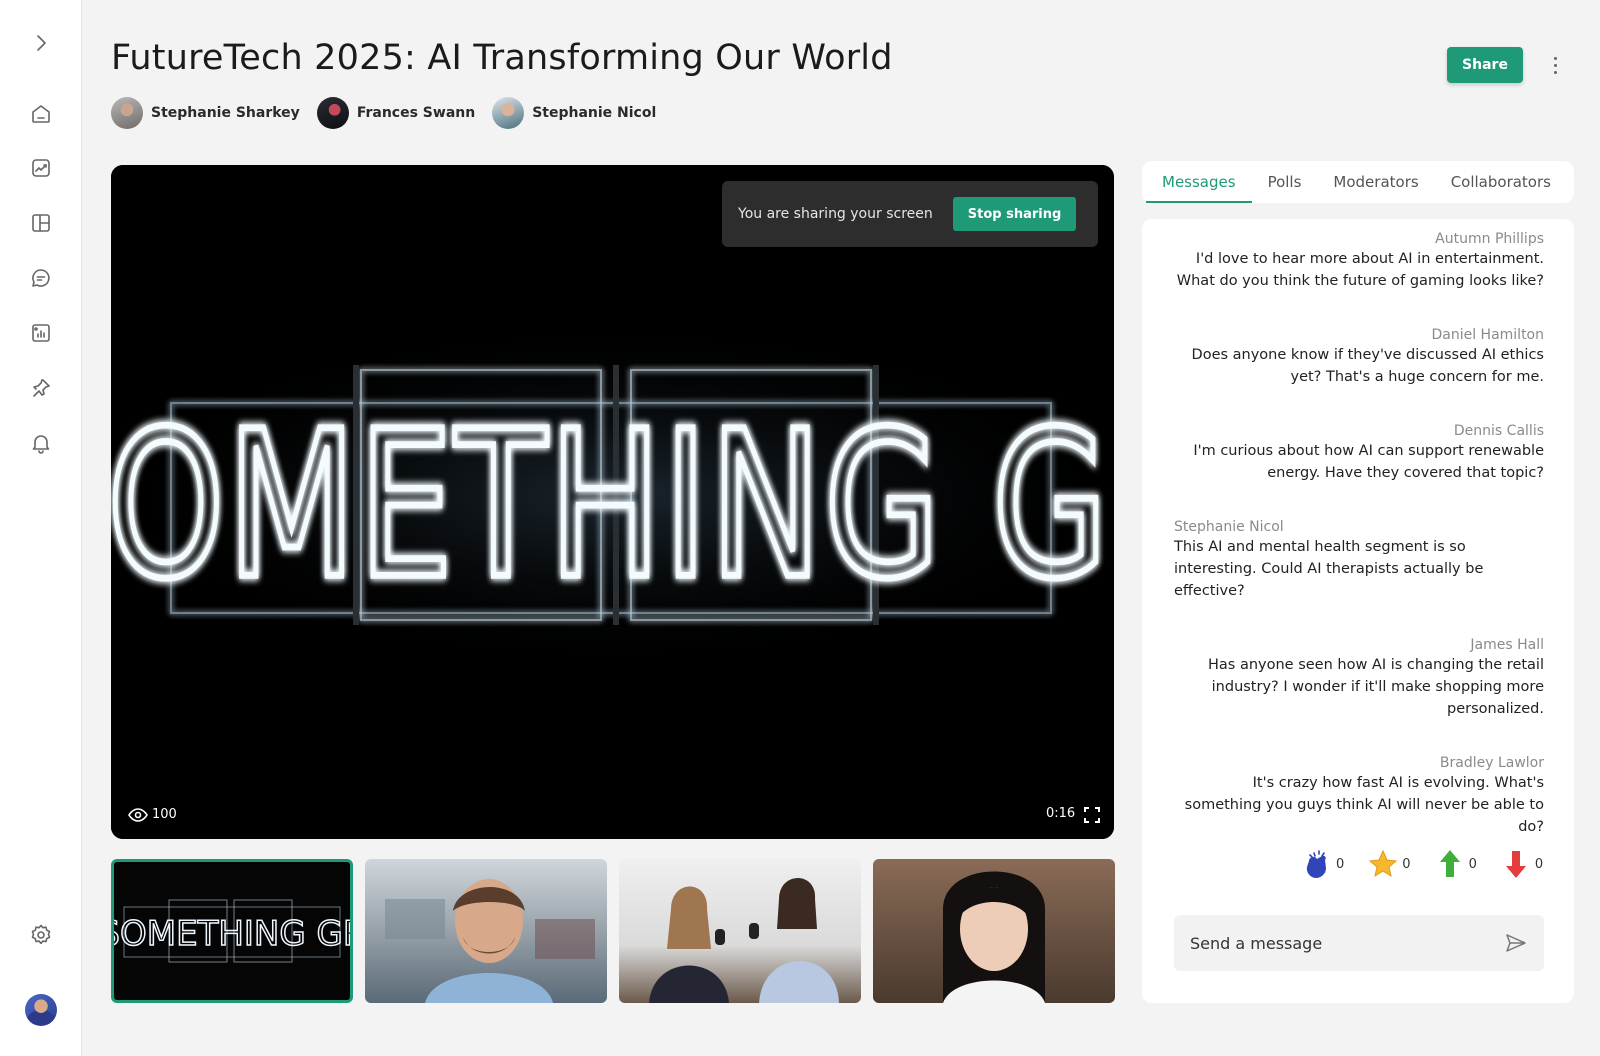  I want to click on presenter: Stephanie Nicol, so click(574, 113).